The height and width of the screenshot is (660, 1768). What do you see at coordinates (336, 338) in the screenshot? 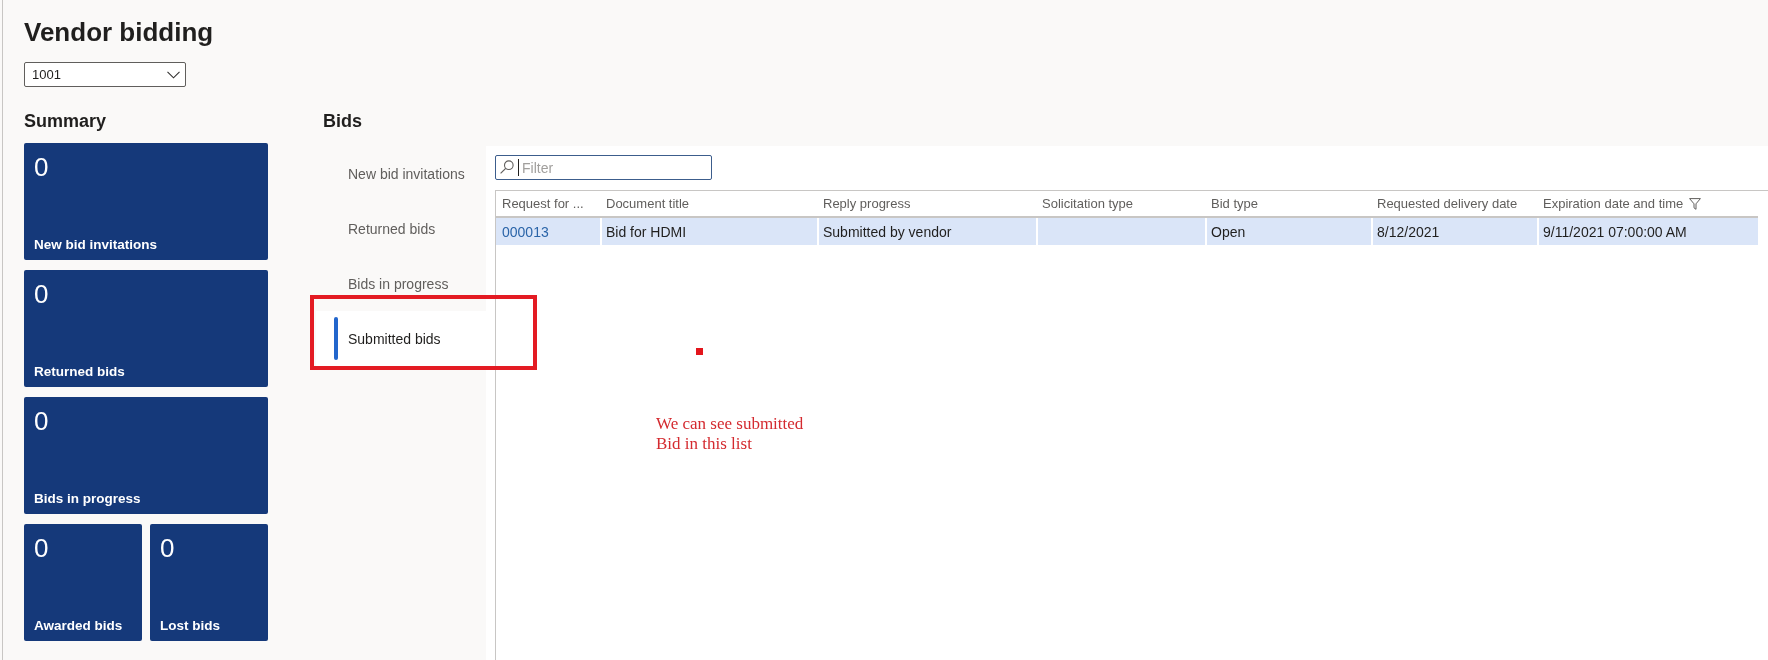
I see `selection-bar-icon` at bounding box center [336, 338].